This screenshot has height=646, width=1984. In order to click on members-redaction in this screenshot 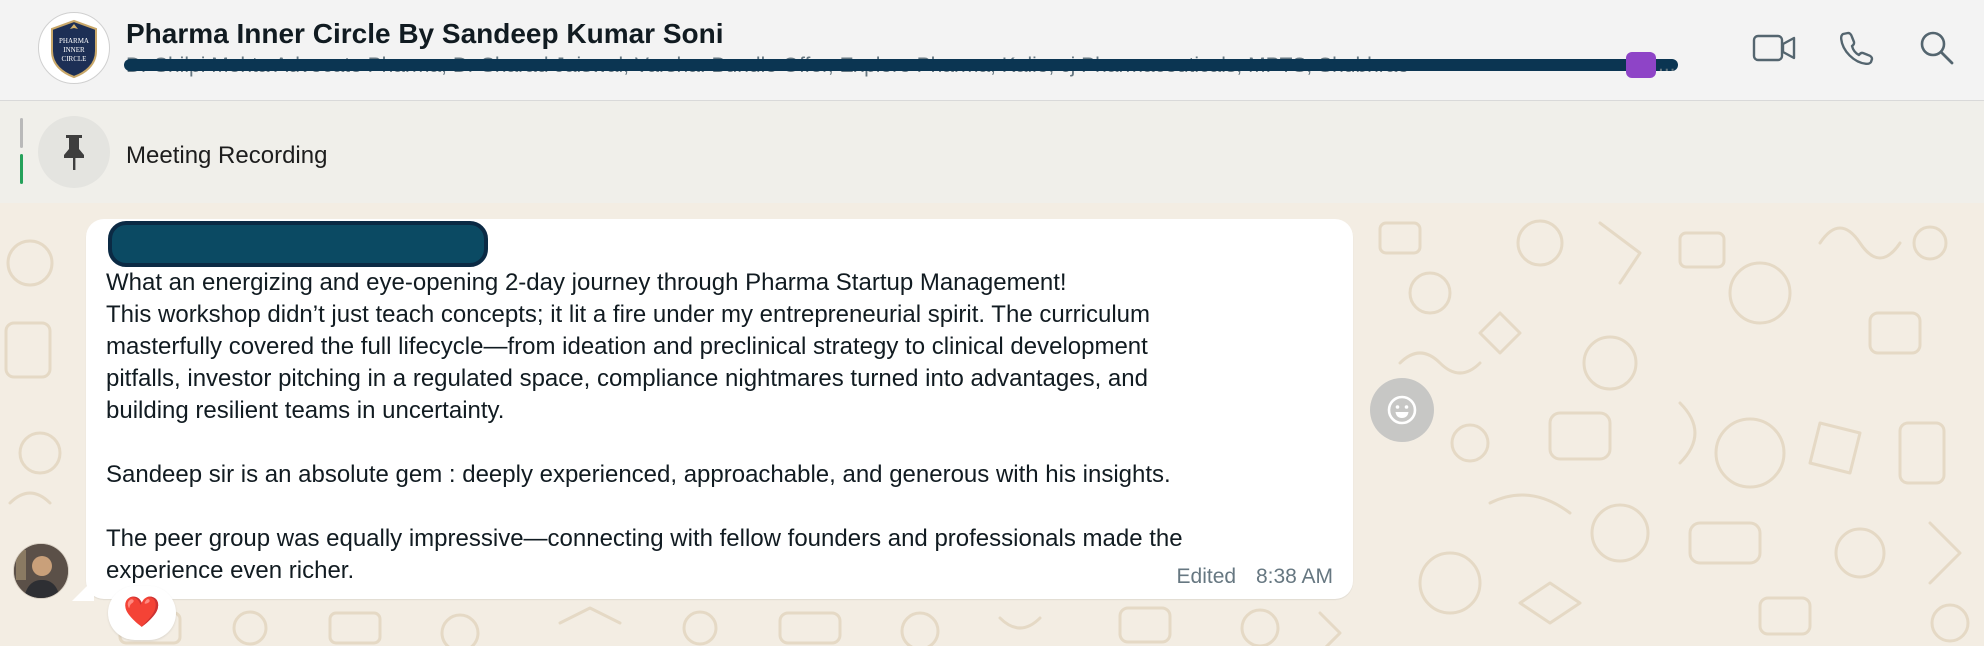, I will do `click(901, 65)`.